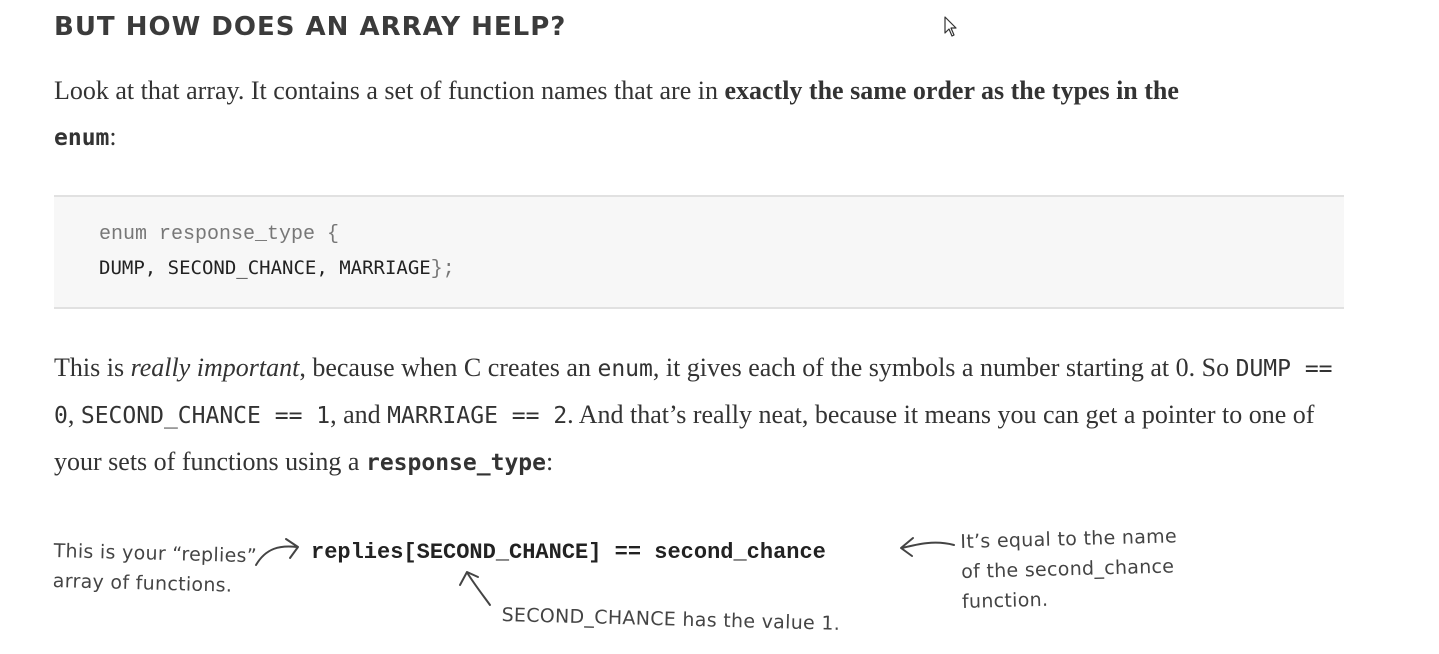 The height and width of the screenshot is (654, 1439). What do you see at coordinates (477, 416) in the screenshot?
I see `inline-code-marriage: MARRIAGE == 2` at bounding box center [477, 416].